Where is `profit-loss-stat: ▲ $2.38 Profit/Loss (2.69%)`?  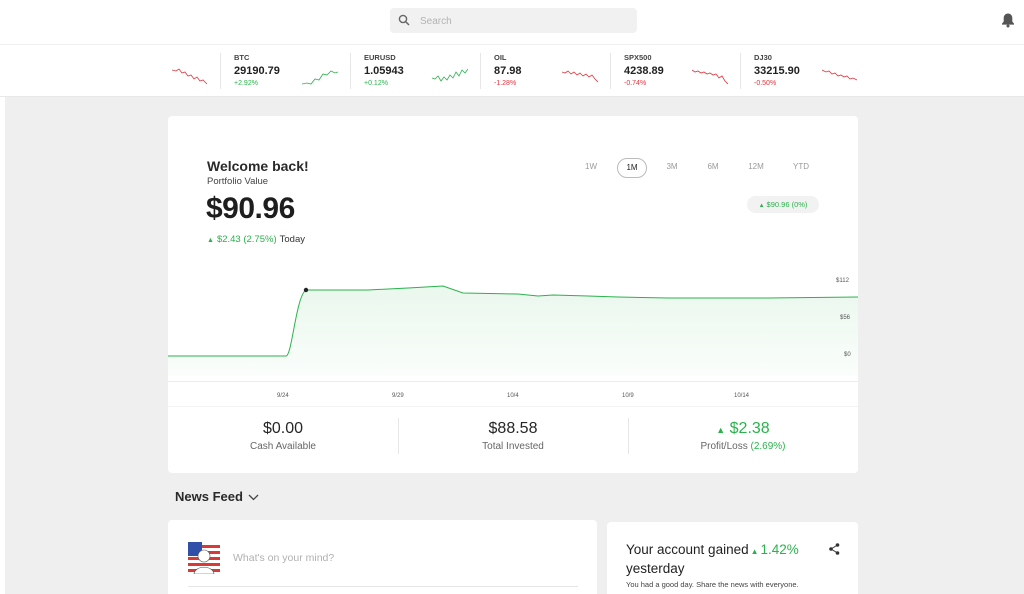
profit-loss-stat: ▲ $2.38 Profit/Loss (2.69%) is located at coordinates (743, 436).